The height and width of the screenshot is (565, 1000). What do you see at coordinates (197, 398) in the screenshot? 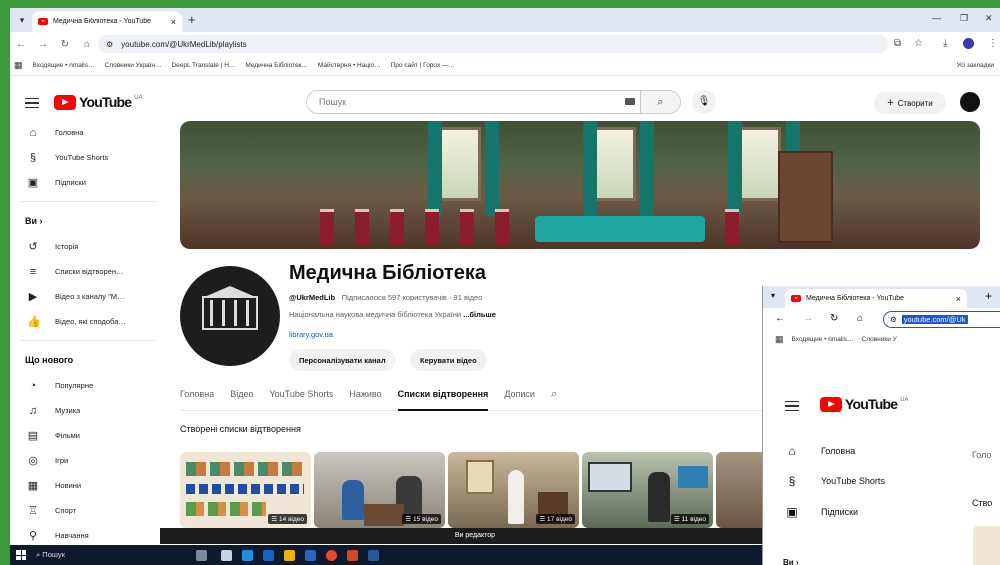
I see `tab-home: Головна` at bounding box center [197, 398].